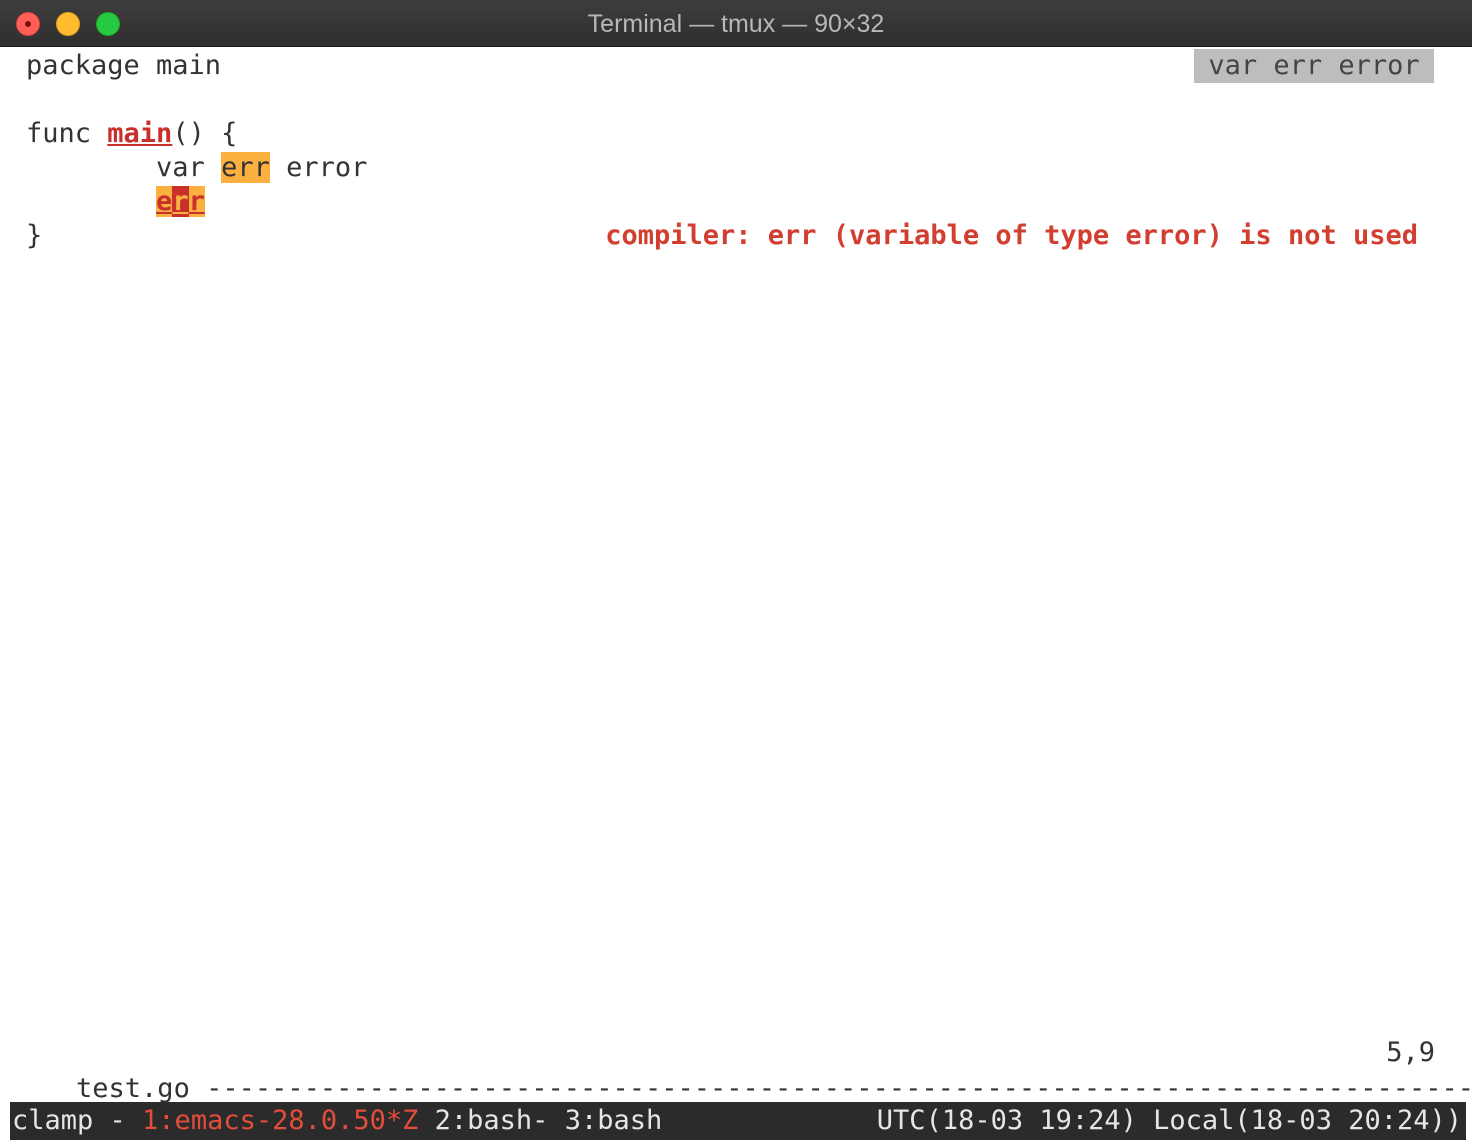 The height and width of the screenshot is (1140, 1472). I want to click on keyword-var: var, so click(189, 167).